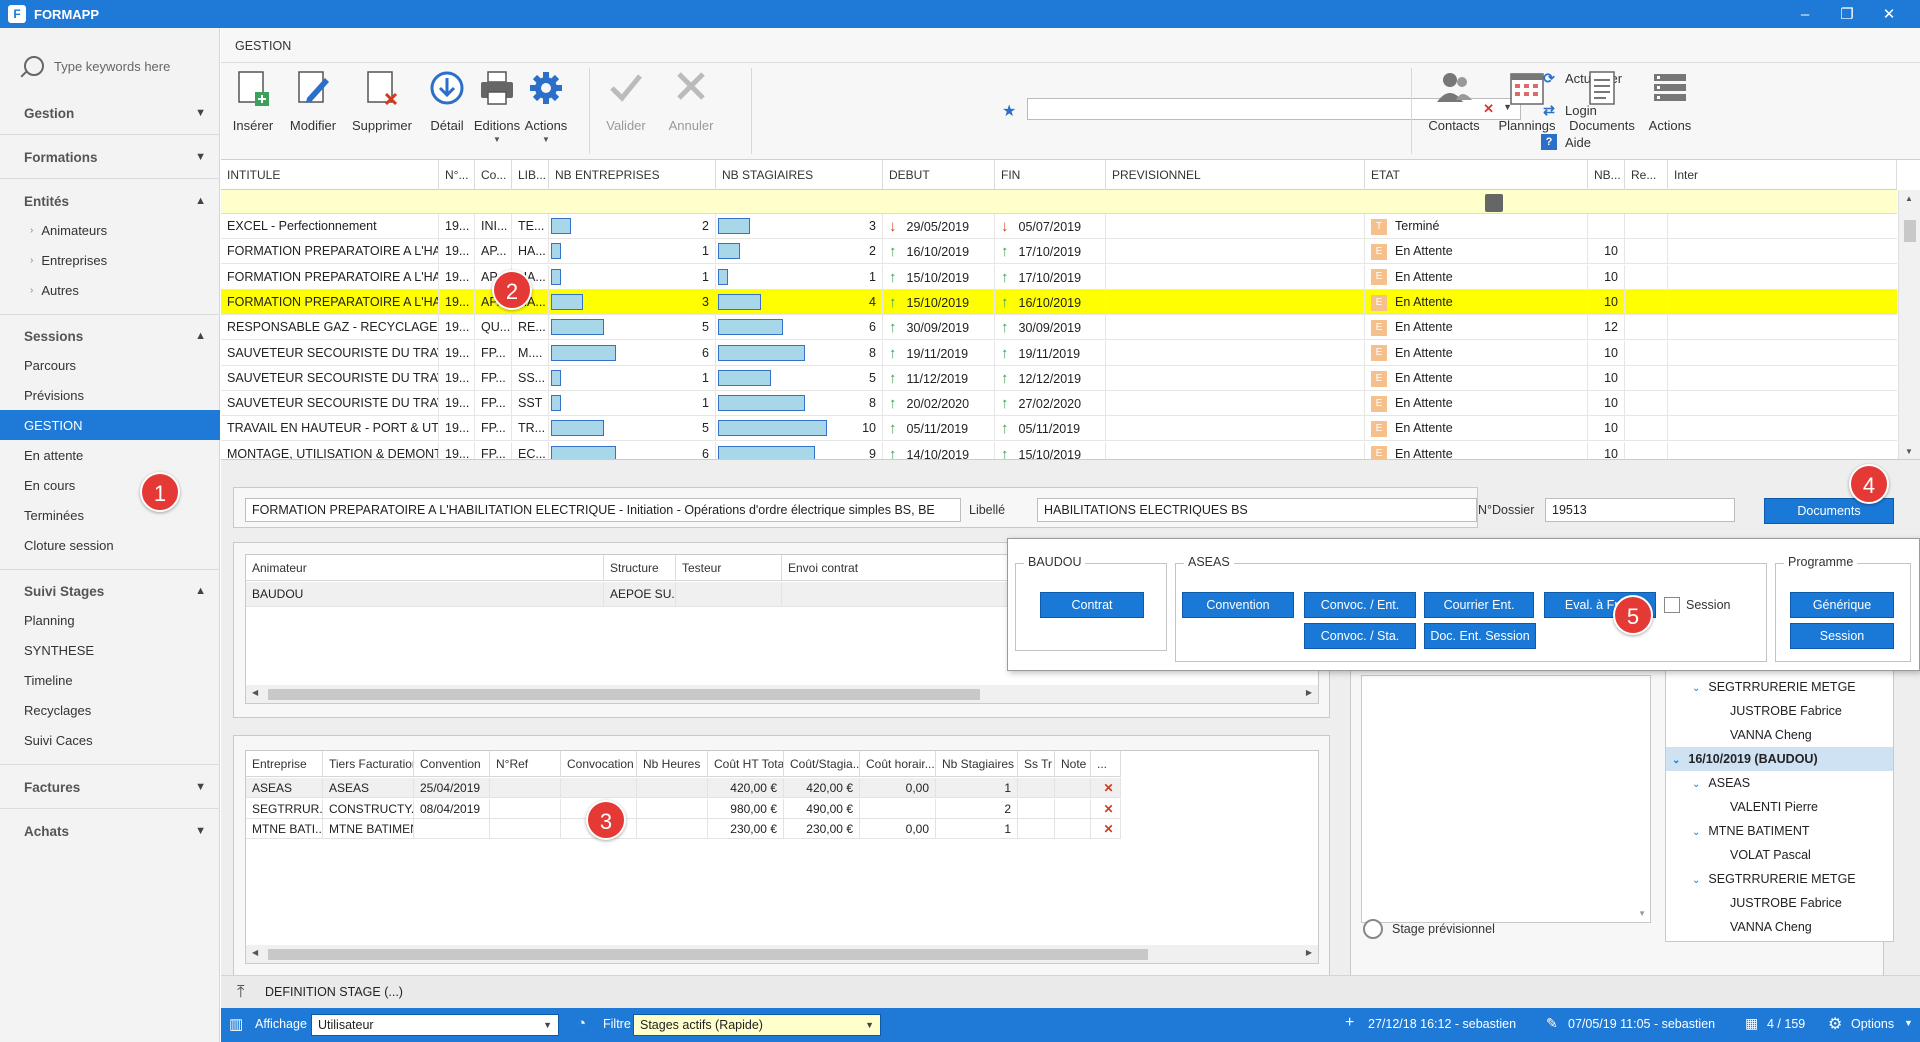  What do you see at coordinates (757, 1025) in the screenshot?
I see `filtre-select: Stages actifs (Rapide) ▼` at bounding box center [757, 1025].